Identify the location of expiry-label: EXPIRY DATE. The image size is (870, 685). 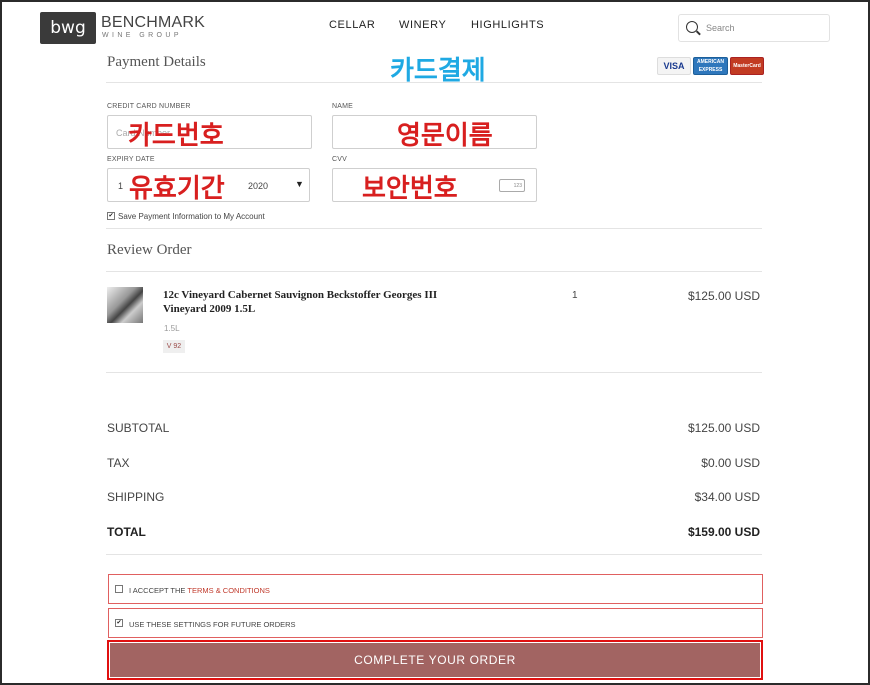
(131, 159).